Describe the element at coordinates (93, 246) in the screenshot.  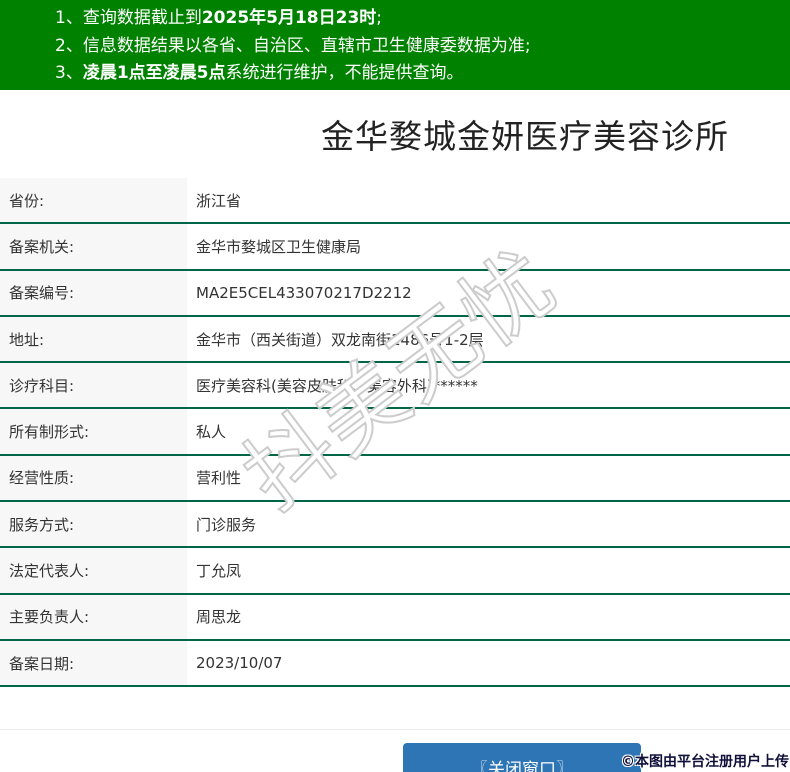
I see `row-label: 备案机关:` at that location.